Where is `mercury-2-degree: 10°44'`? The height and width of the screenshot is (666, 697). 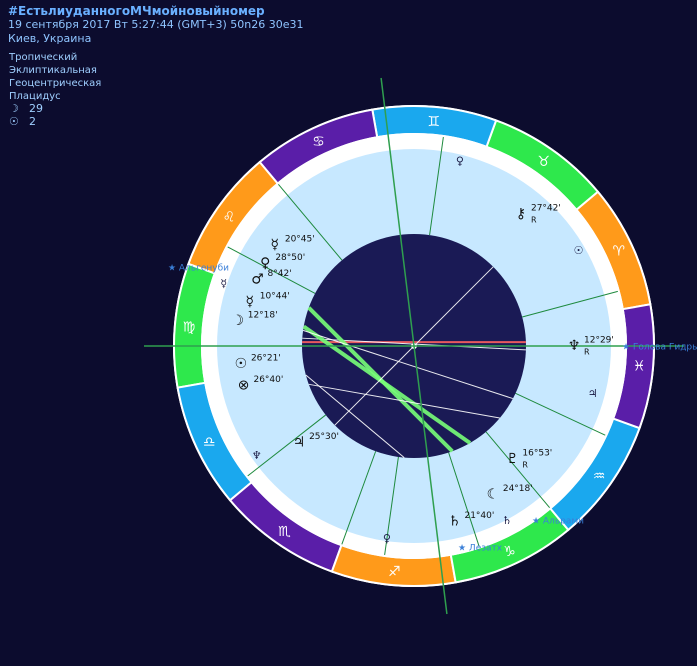
mercury-2-degree: 10°44' is located at coordinates (275, 297).